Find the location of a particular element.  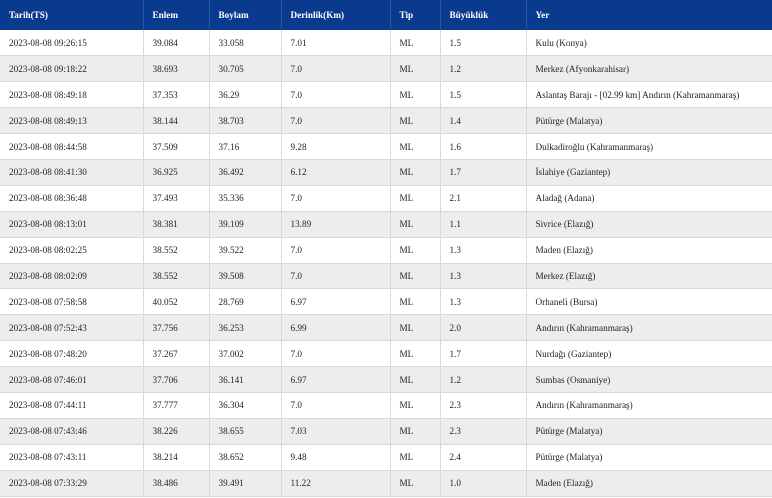

cell-magnitude: 2.4 is located at coordinates (483, 457).